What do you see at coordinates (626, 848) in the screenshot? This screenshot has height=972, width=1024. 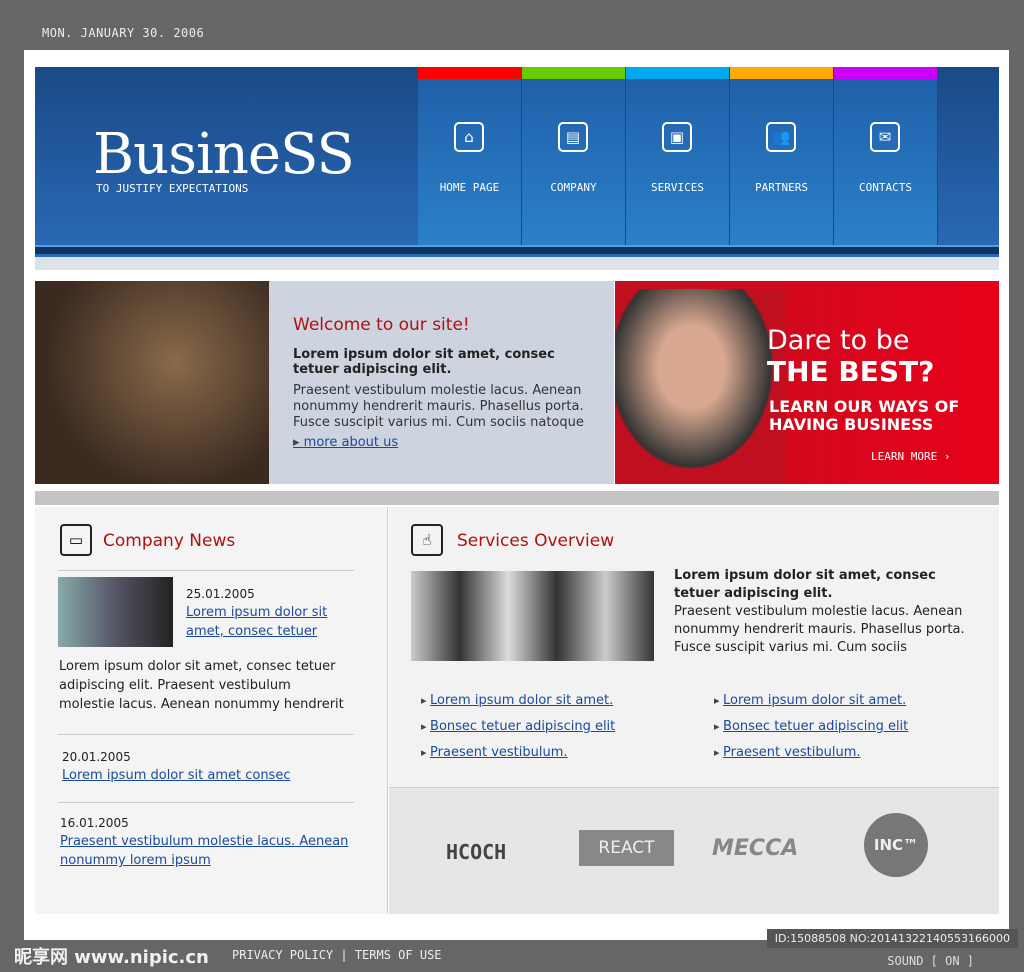 I see `partner-logo-react: REACT` at bounding box center [626, 848].